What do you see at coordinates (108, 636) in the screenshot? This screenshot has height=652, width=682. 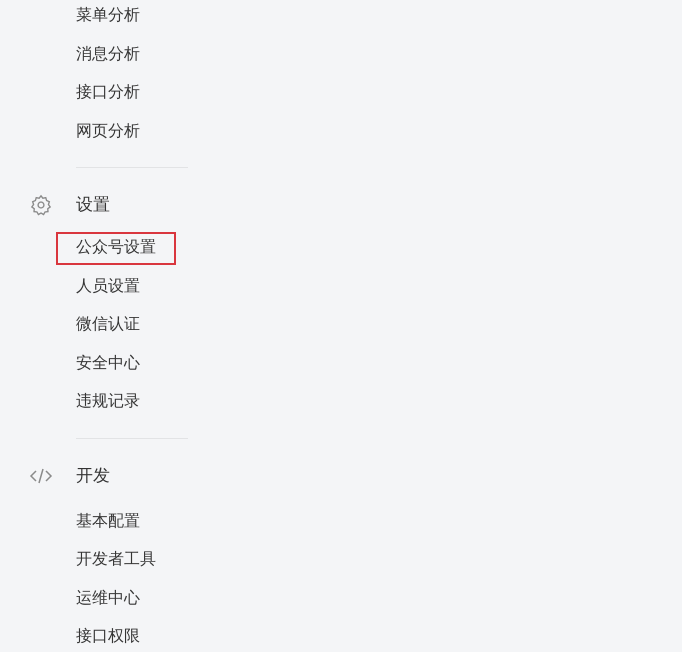 I see `menu-item: 接口权限` at bounding box center [108, 636].